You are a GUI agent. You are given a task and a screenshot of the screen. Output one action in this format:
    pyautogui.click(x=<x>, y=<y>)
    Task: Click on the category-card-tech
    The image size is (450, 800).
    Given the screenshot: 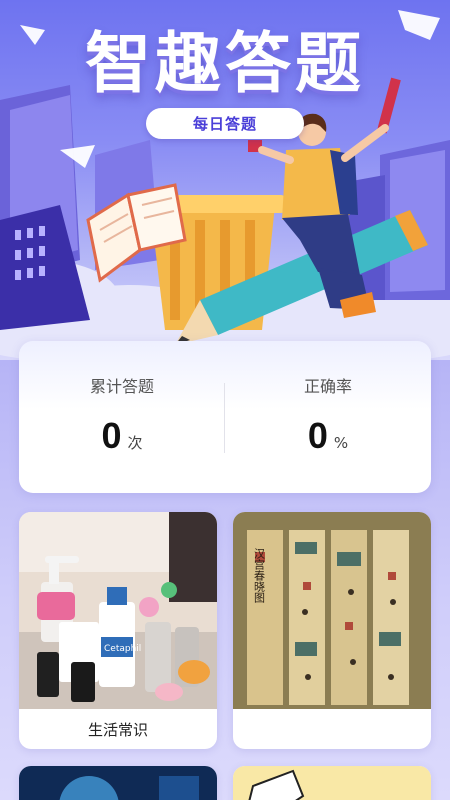 What is the action you would take?
    pyautogui.click(x=118, y=783)
    